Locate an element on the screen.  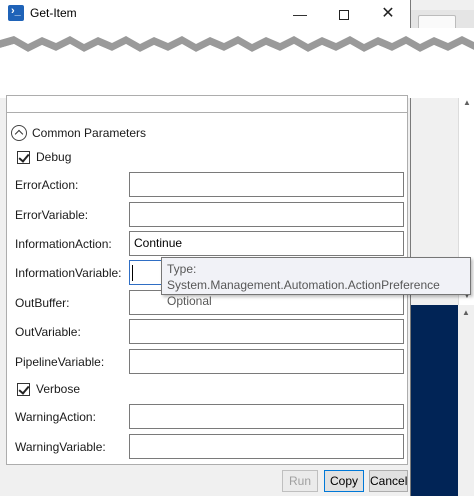
errorvariable-label: ErrorVariable: is located at coordinates (52, 215).